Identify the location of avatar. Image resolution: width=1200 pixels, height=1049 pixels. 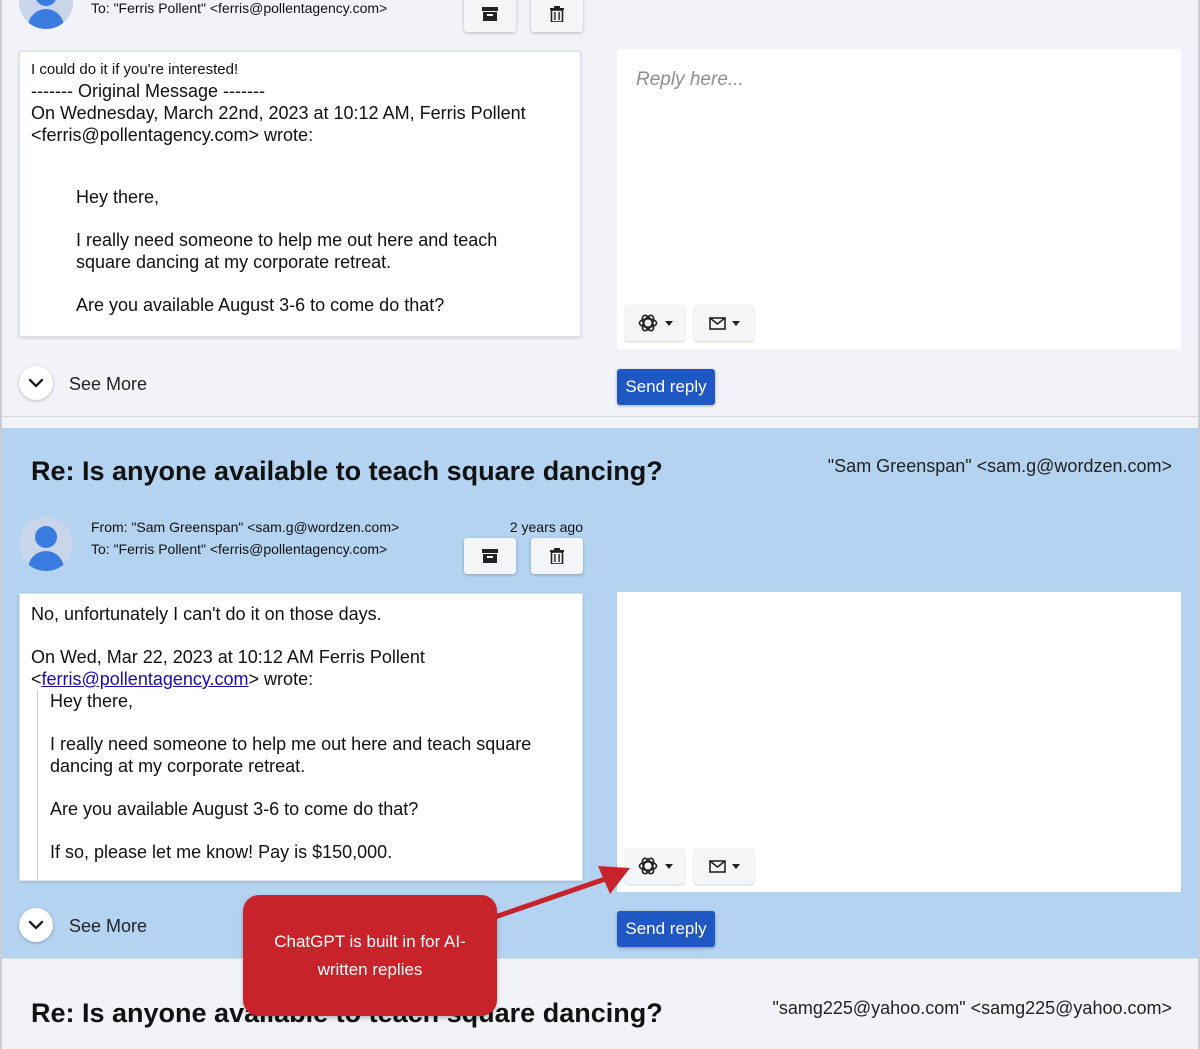
(46, 544).